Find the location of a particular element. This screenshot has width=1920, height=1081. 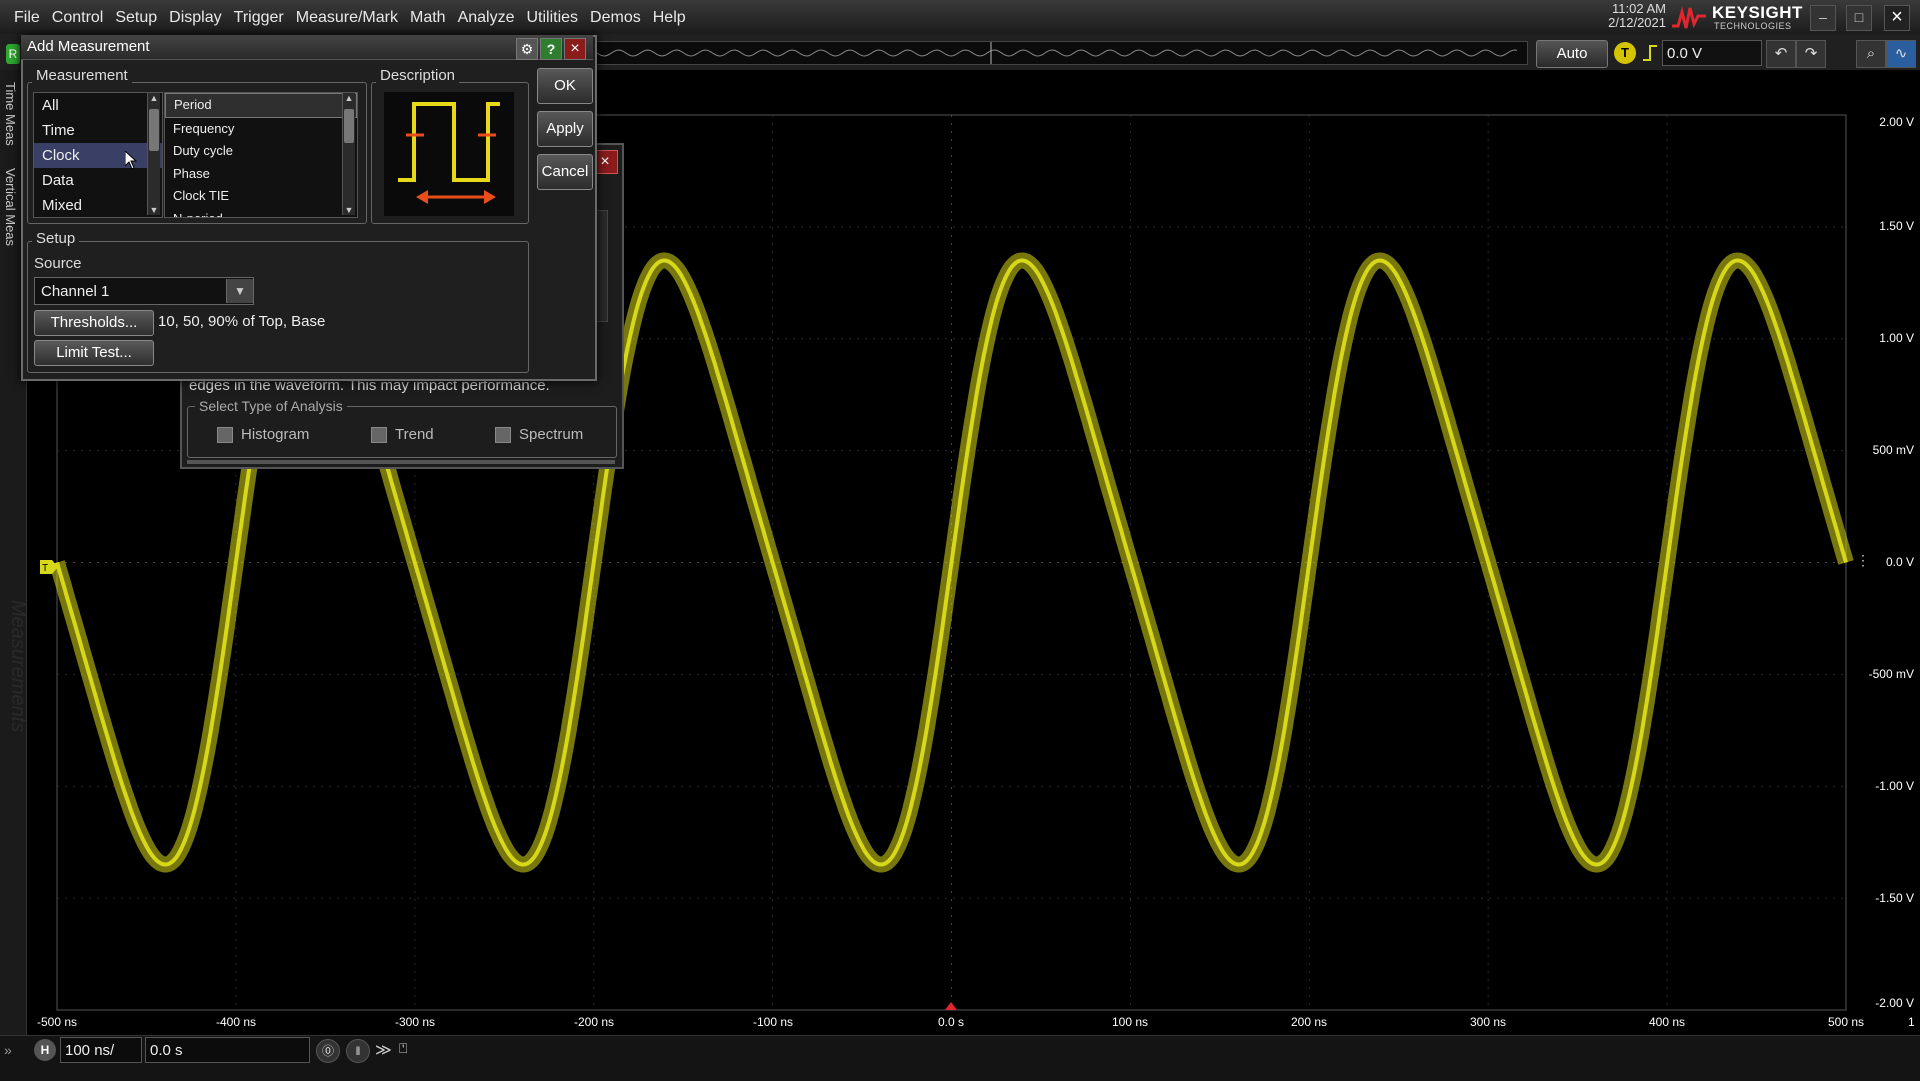

pause-icon: ‖ is located at coordinates (358, 1051).